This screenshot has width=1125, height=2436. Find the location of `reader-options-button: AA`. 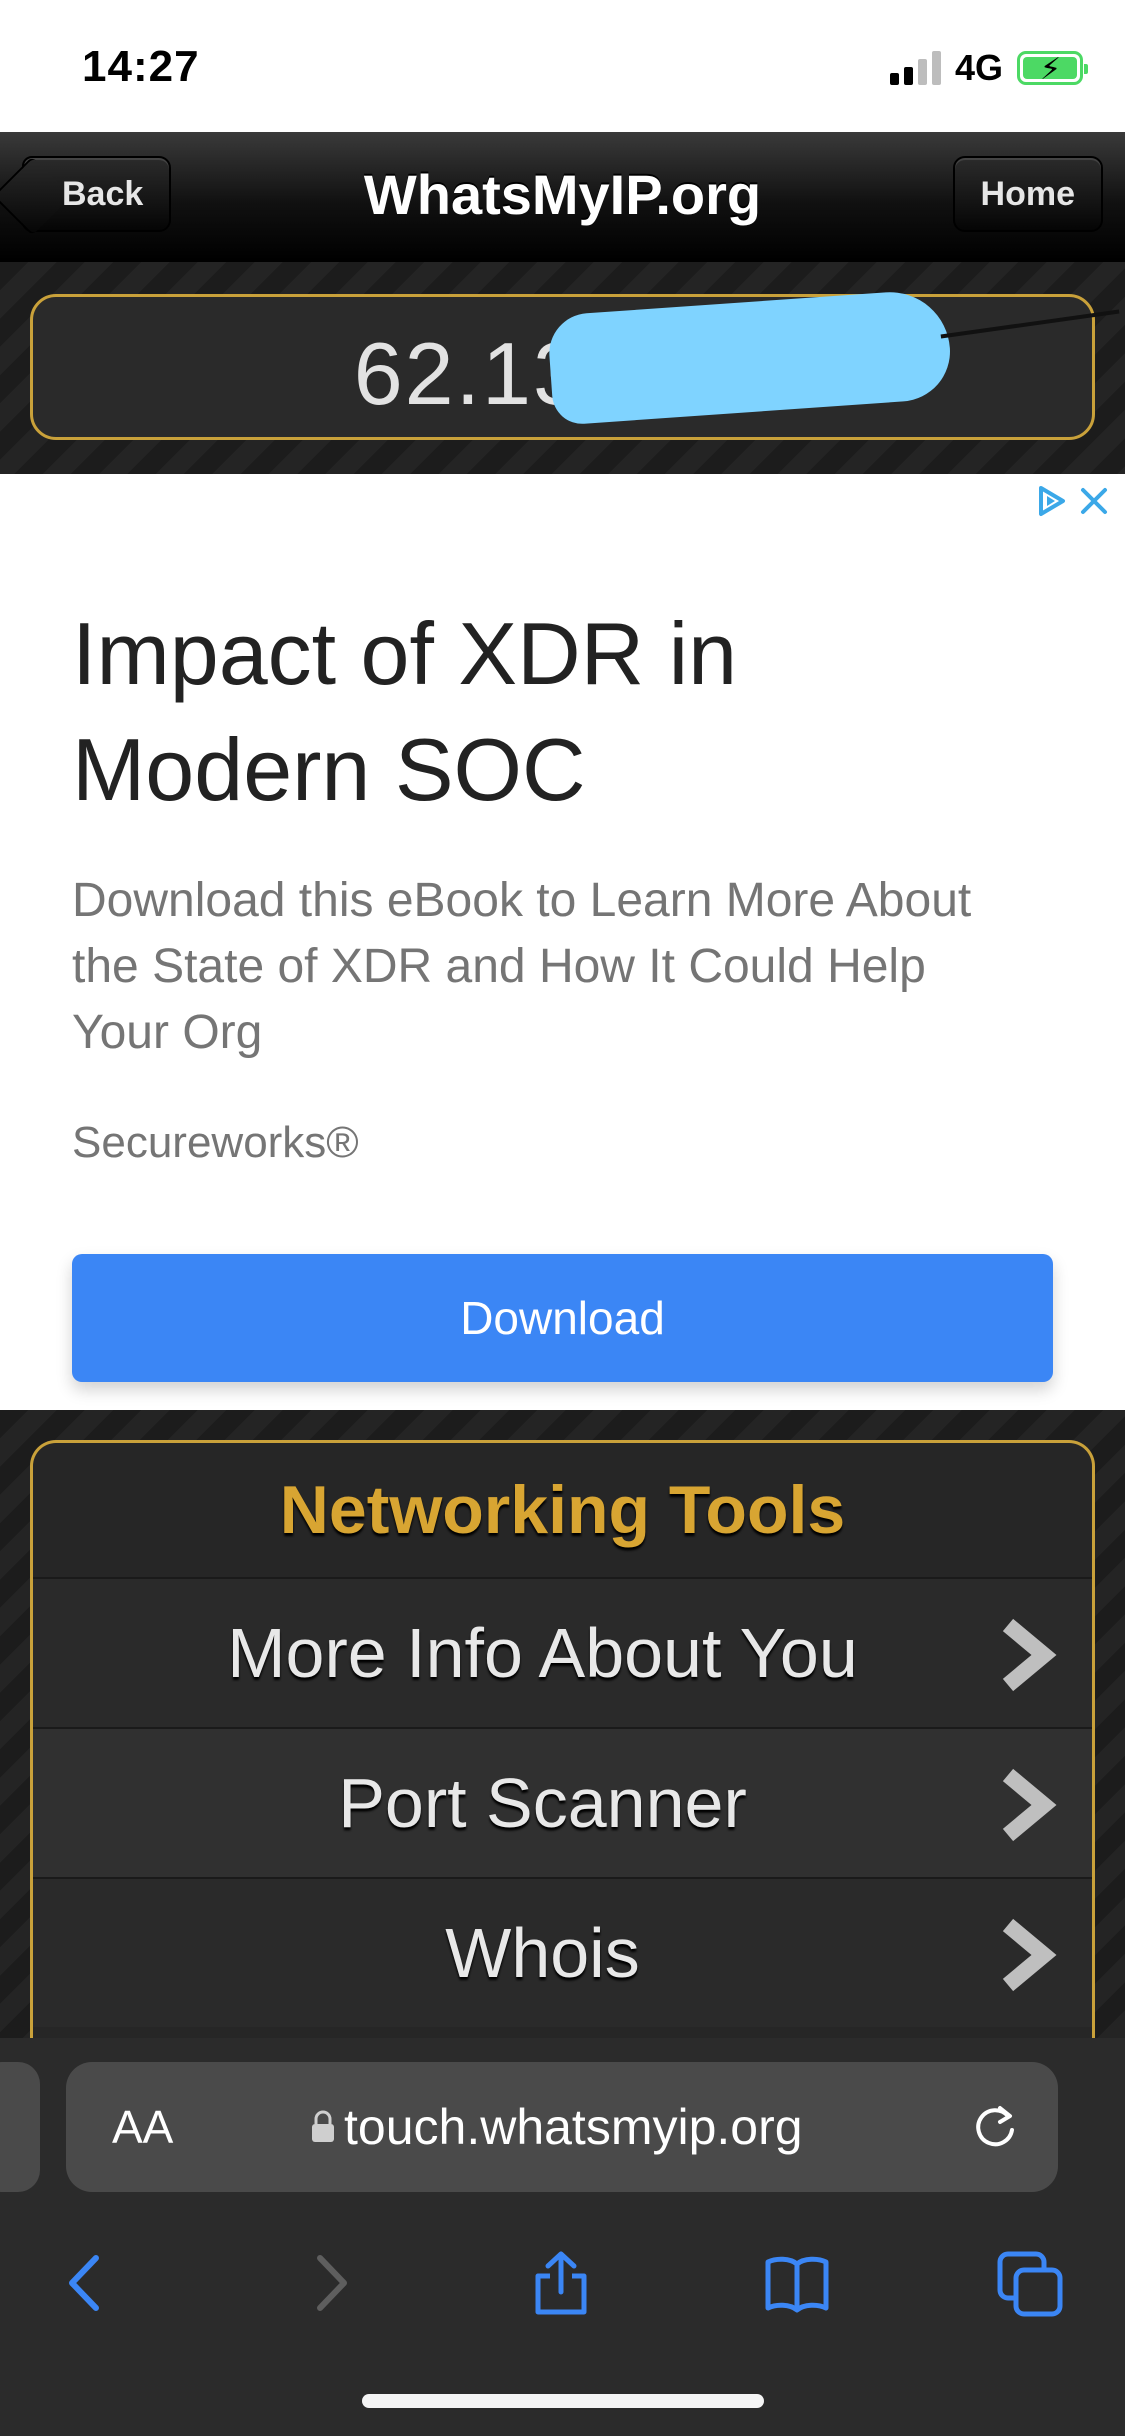

reader-options-button: AA is located at coordinates (142, 2127).